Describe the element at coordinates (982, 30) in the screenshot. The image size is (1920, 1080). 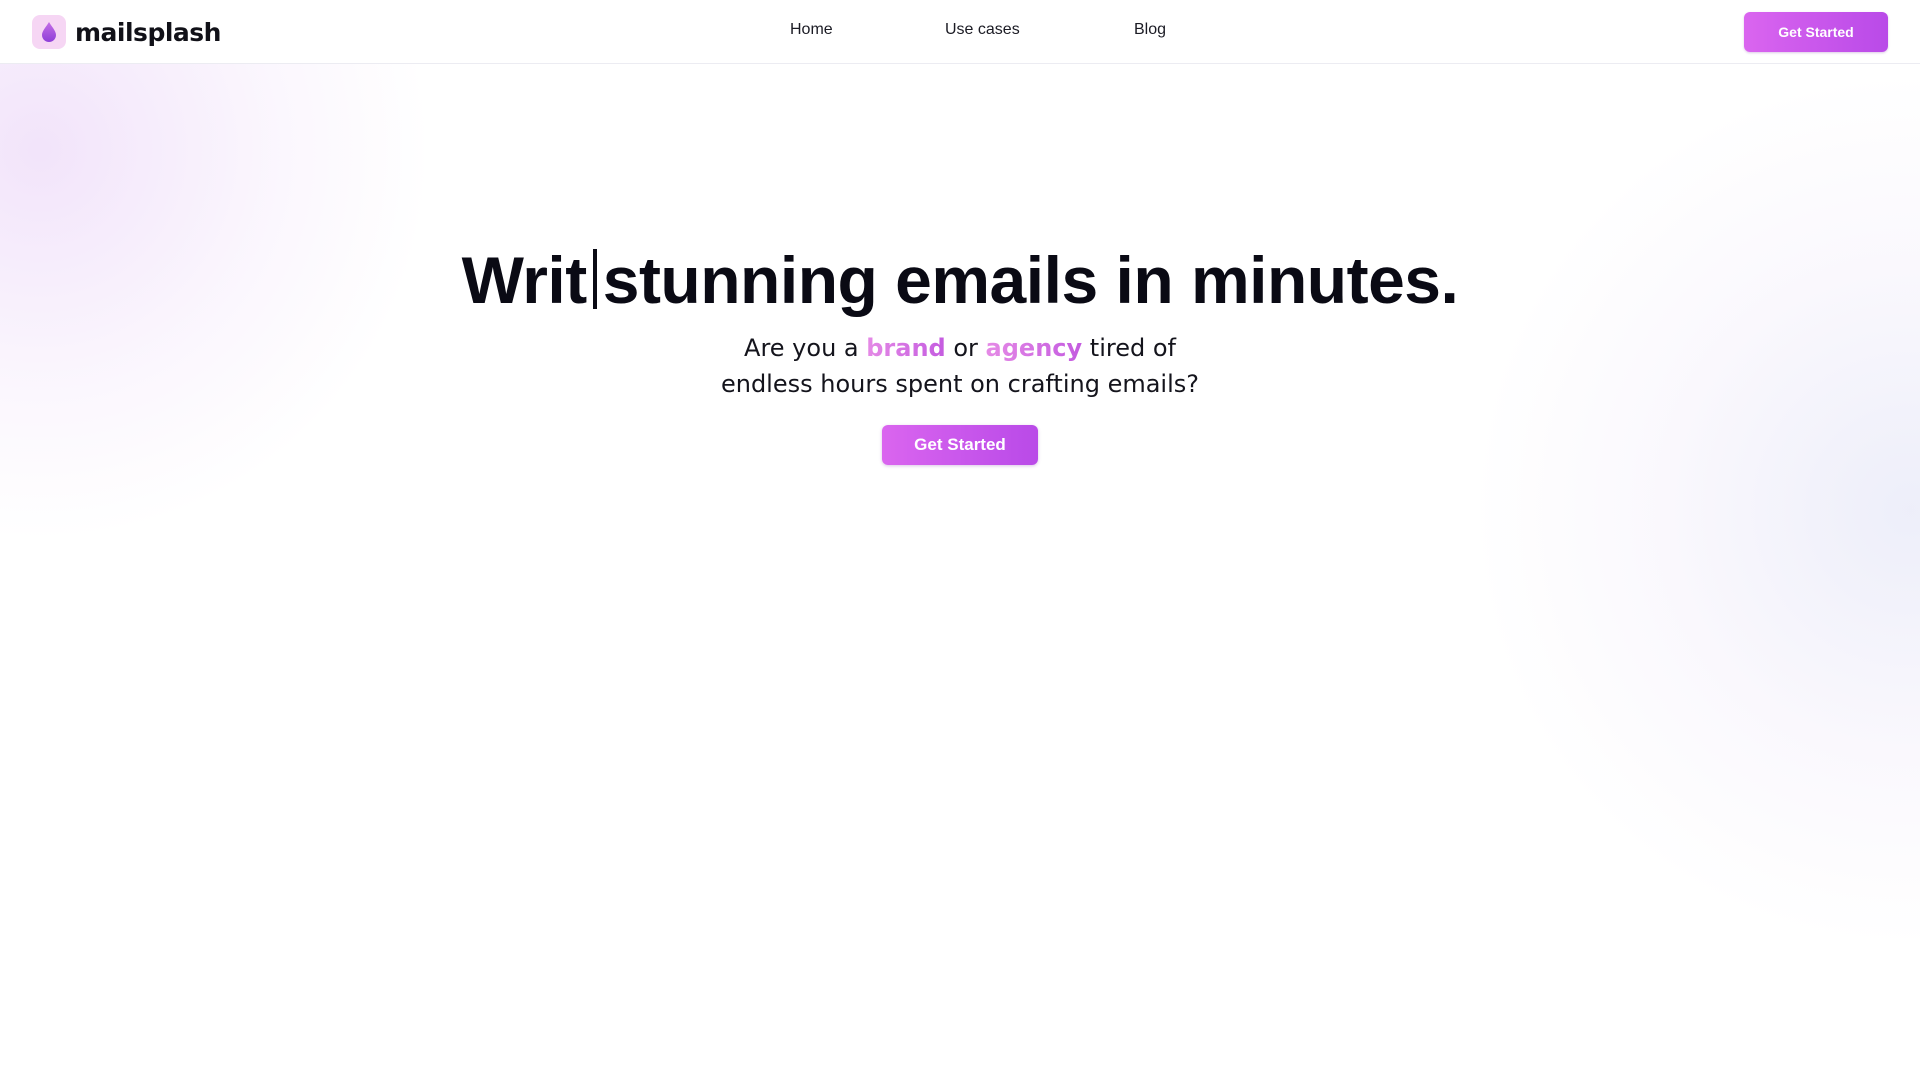
I see `nav-use-cases: Use cases` at that location.